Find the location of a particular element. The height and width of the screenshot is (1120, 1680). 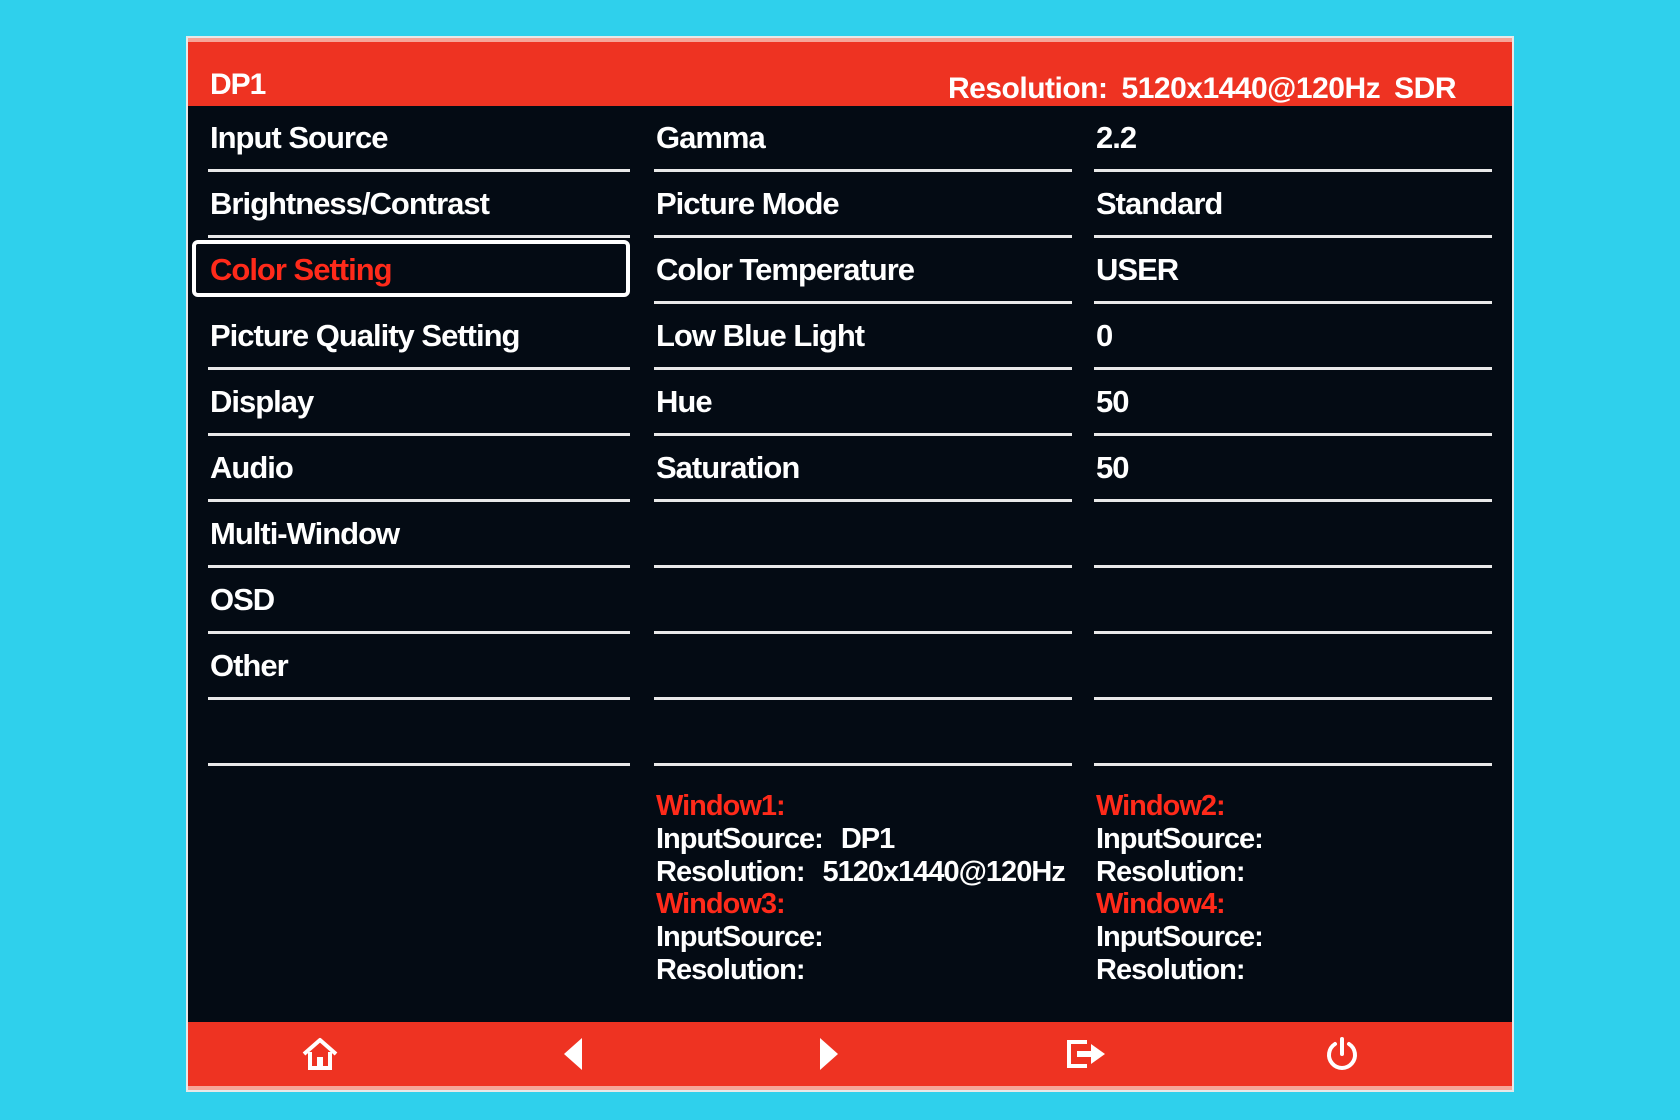

window-title: Window2: is located at coordinates (1161, 806).